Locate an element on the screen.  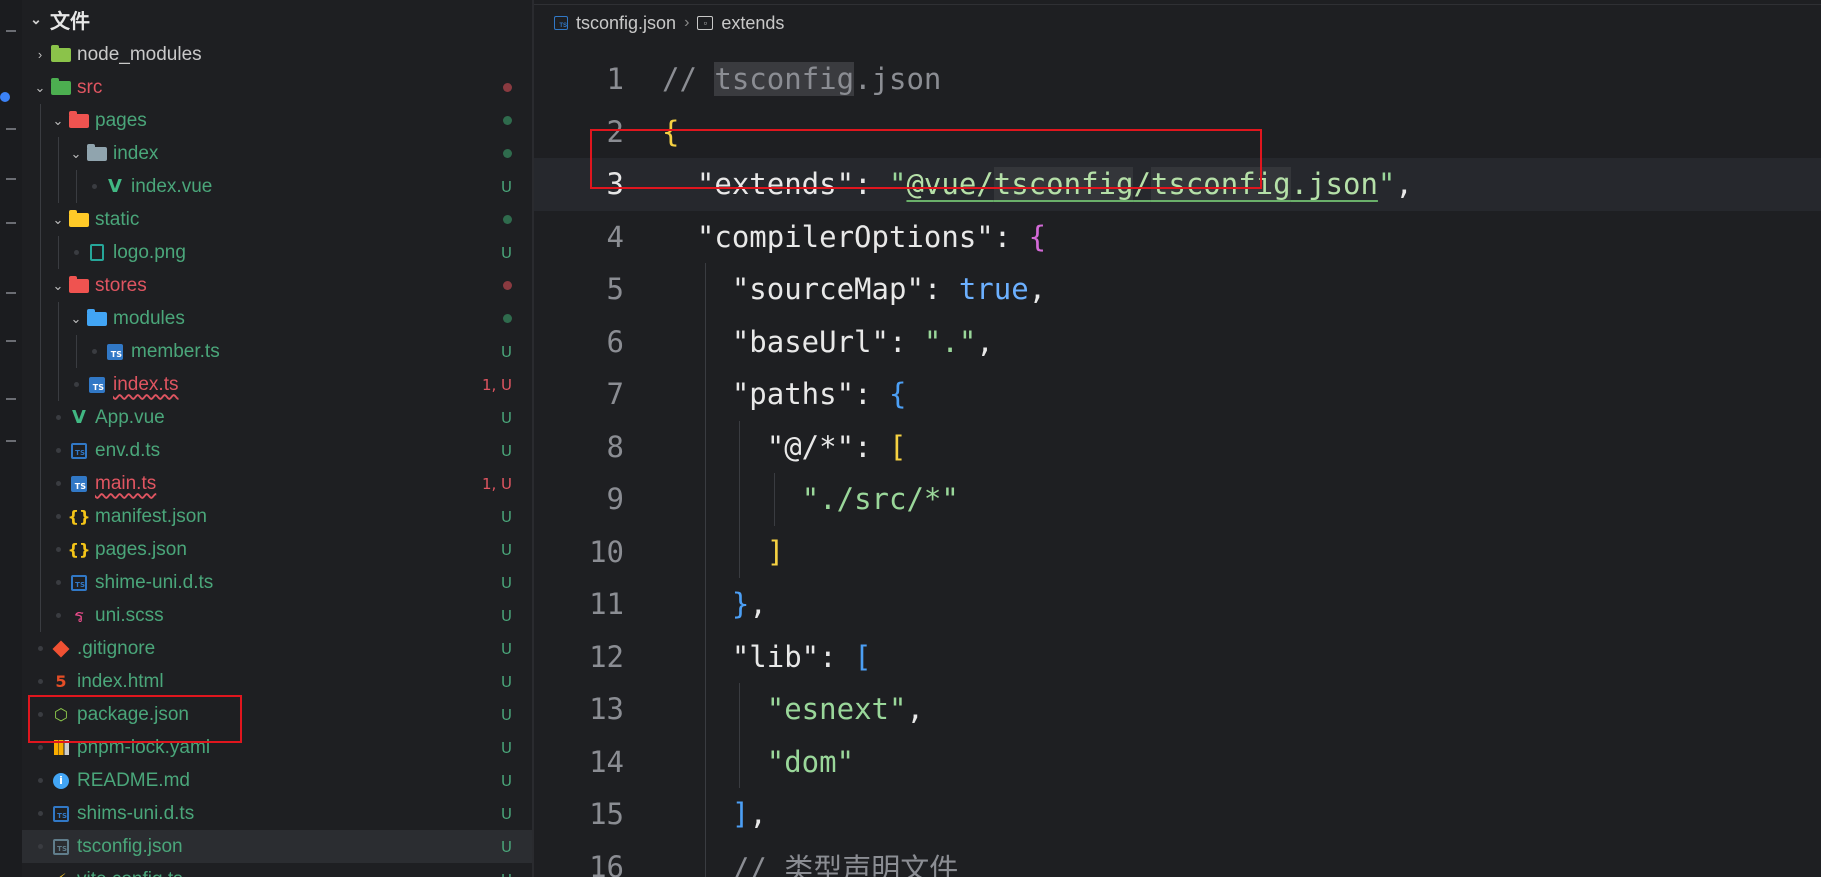
code-token: "baseUrl" is located at coordinates (810, 341).